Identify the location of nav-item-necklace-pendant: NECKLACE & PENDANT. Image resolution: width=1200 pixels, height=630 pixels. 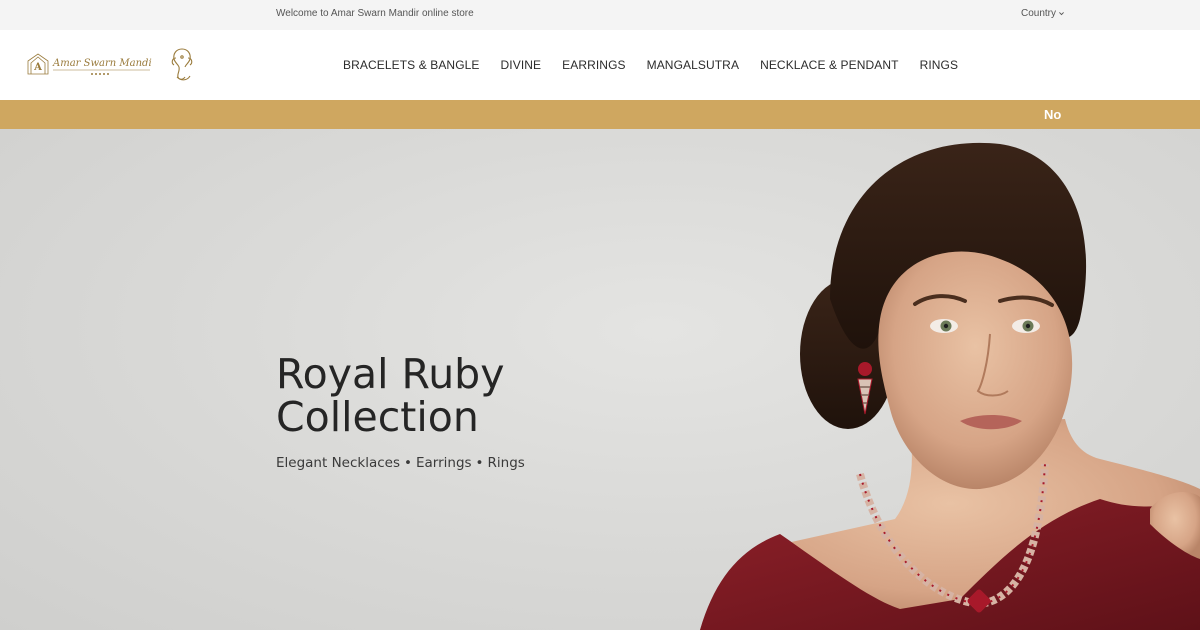
(829, 65).